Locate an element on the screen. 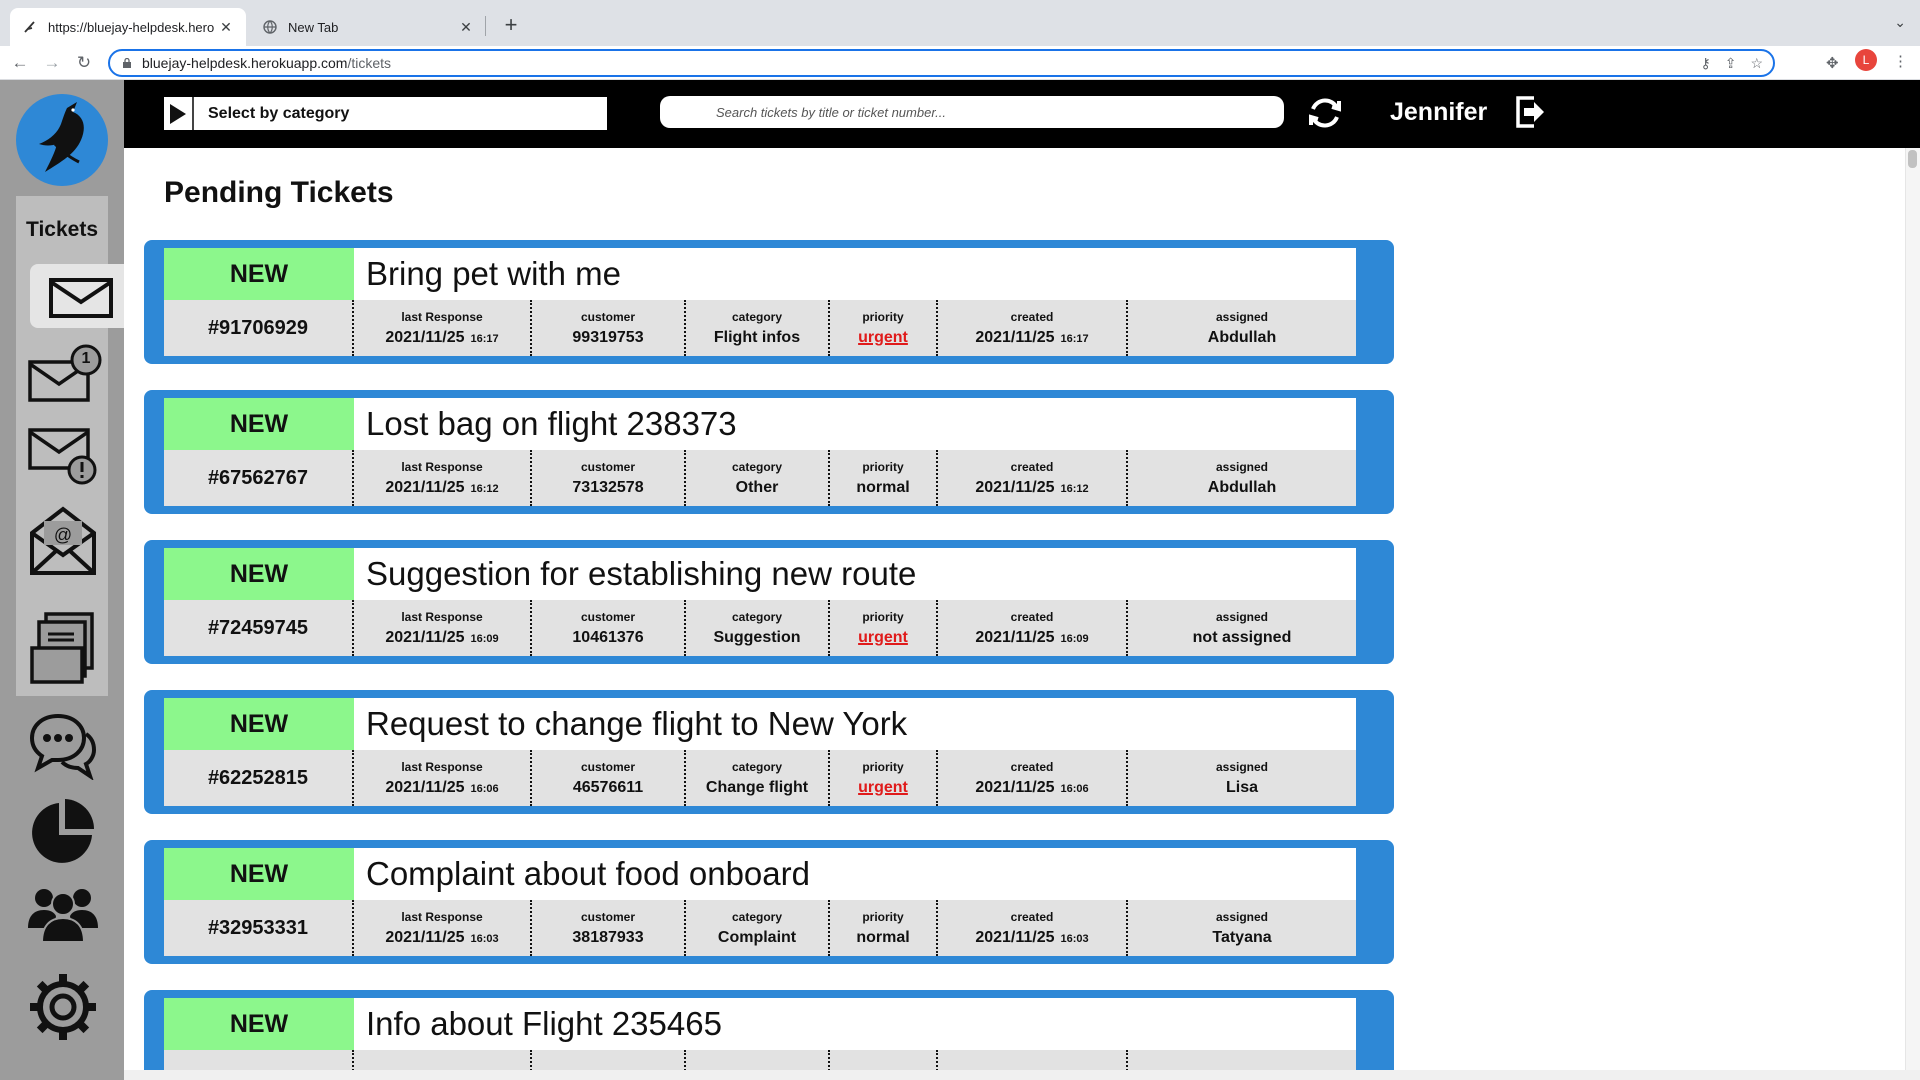 Image resolution: width=1920 pixels, height=1080 pixels. field-assigned: assigned not assigned is located at coordinates (1242, 628).